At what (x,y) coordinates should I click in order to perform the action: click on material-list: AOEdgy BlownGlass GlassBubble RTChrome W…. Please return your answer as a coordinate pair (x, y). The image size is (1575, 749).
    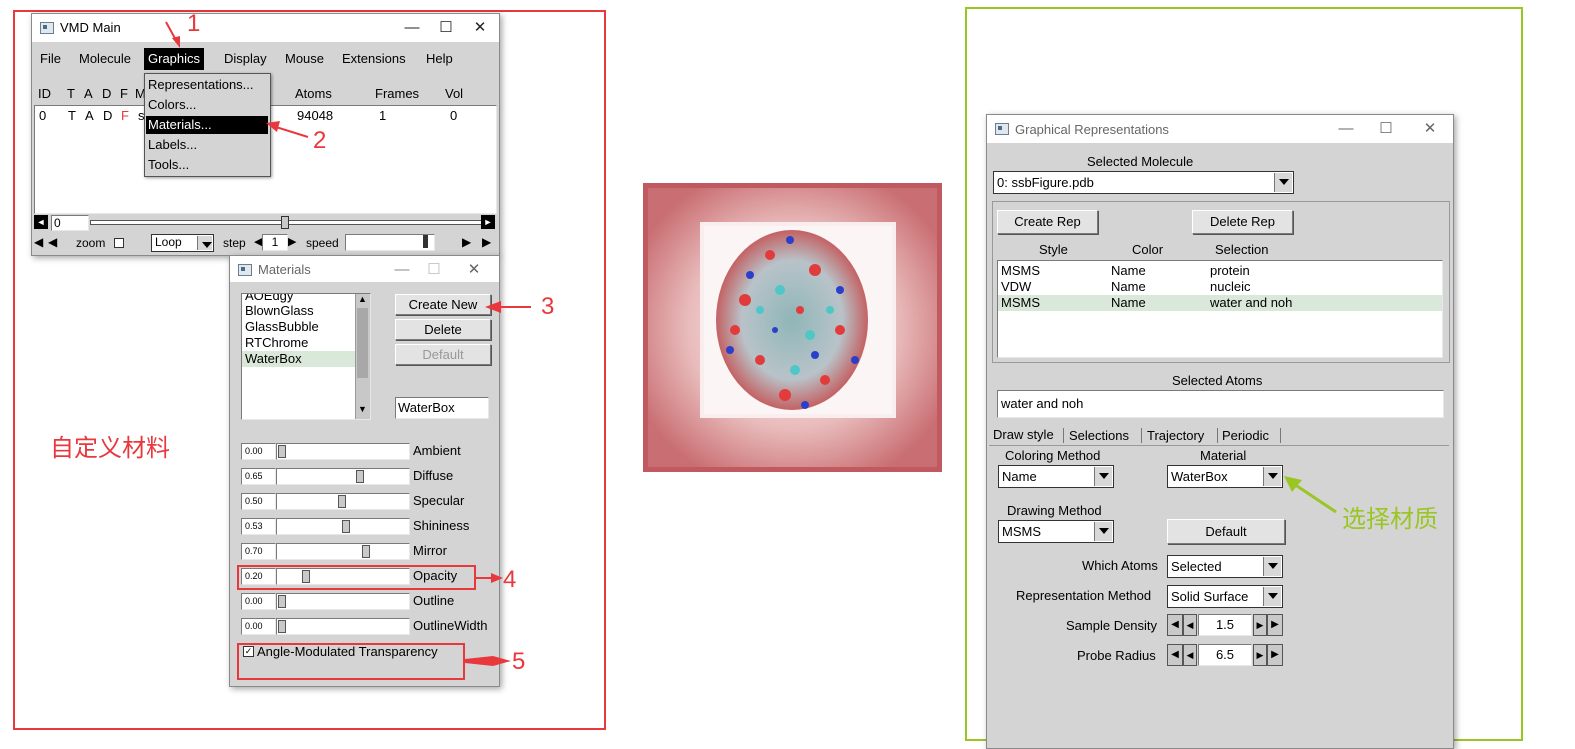
    Looking at the image, I should click on (306, 356).